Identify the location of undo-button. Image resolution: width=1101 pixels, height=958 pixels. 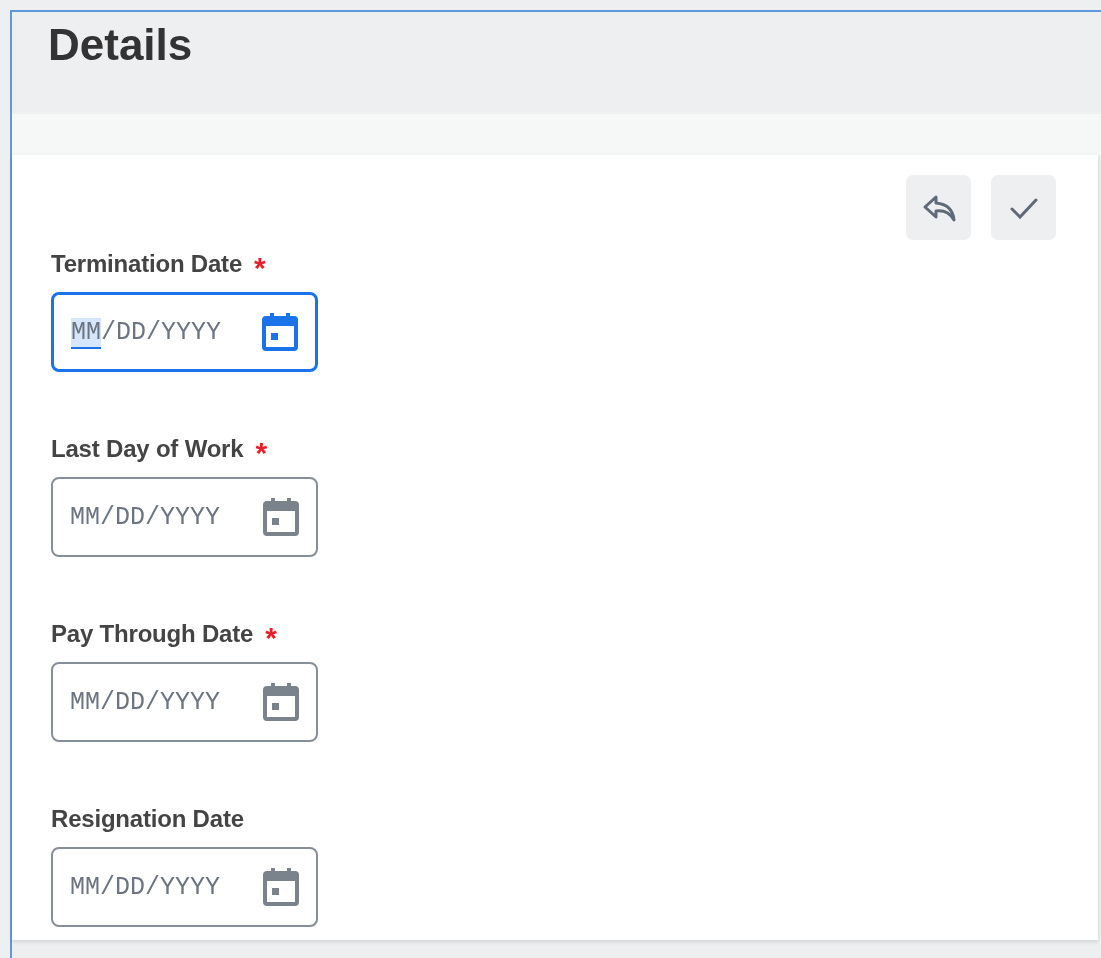
(938, 207).